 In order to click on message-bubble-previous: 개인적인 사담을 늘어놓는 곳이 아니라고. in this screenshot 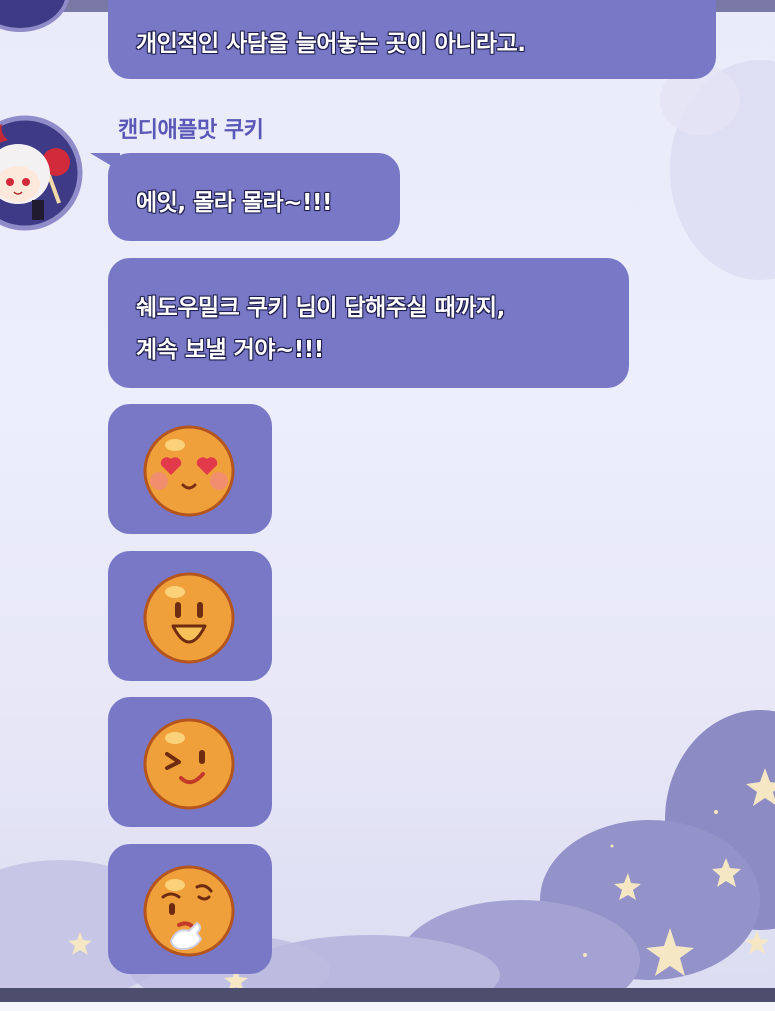, I will do `click(412, 39)`.